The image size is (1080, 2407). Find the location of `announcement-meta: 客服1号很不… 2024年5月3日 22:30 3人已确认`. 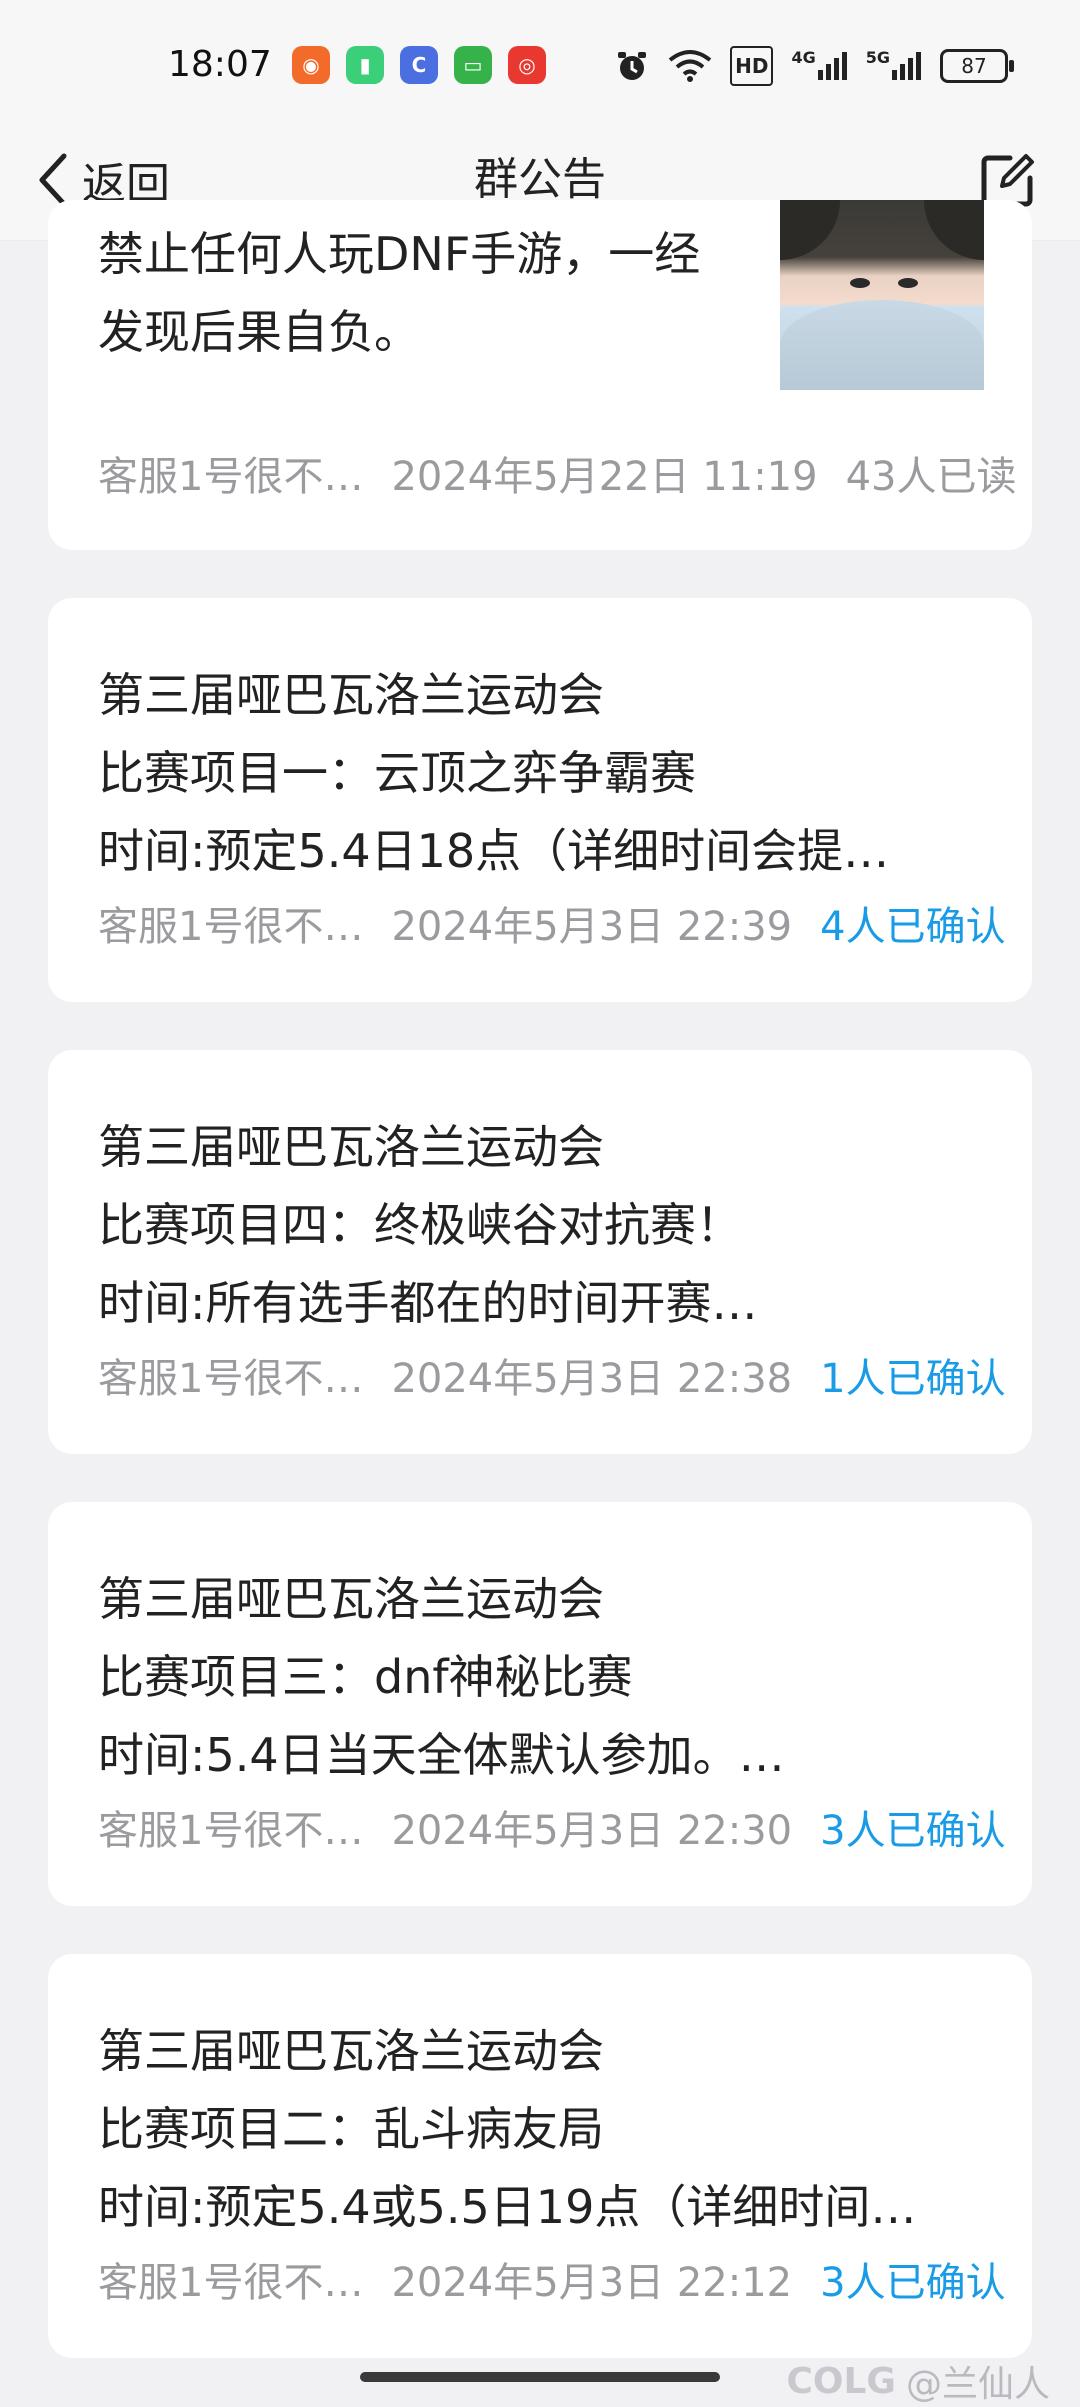

announcement-meta: 客服1号很不… 2024年5月3日 22:30 3人已确认 is located at coordinates (552, 1827).